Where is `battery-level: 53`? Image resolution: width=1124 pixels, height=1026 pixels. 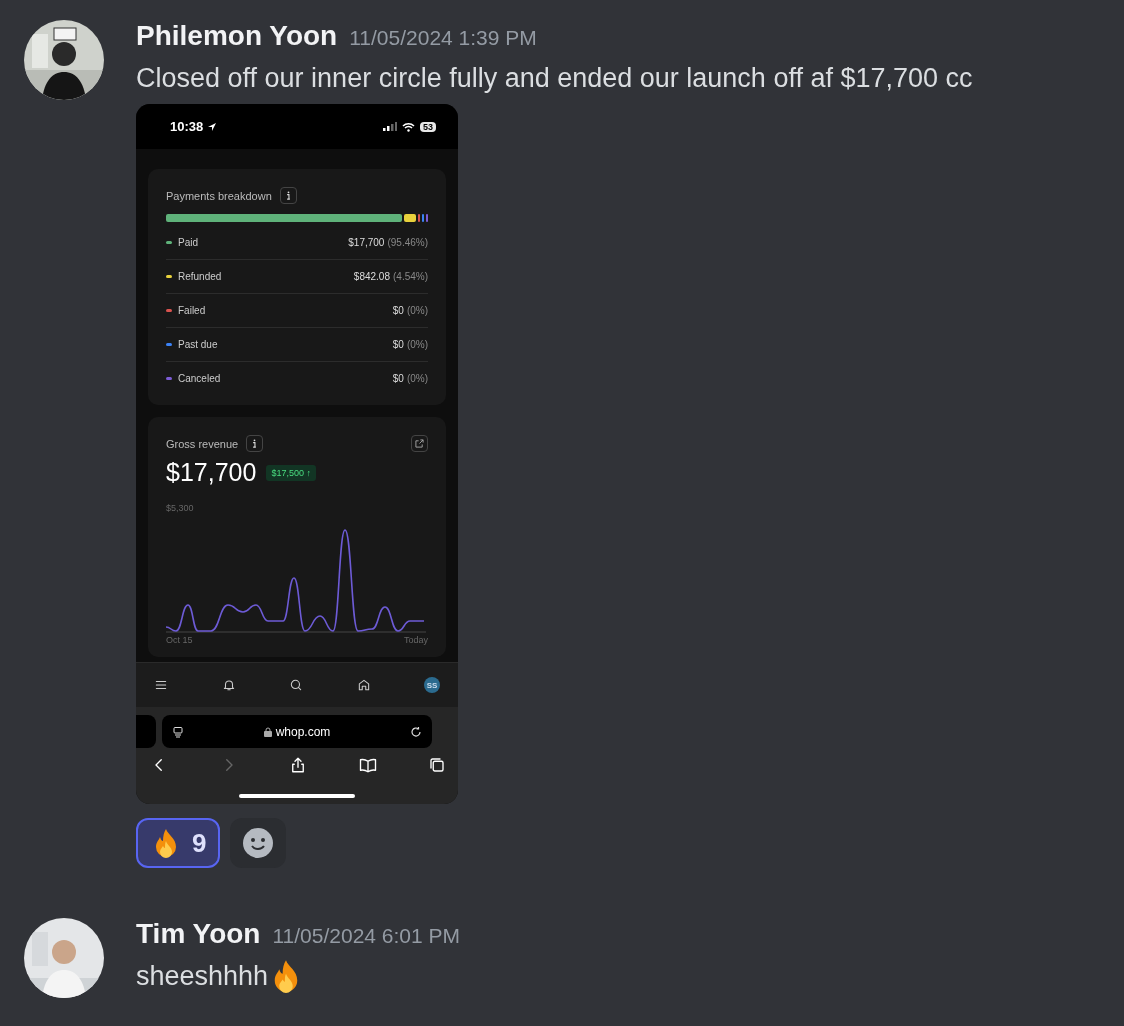
battery-level: 53 is located at coordinates (428, 126).